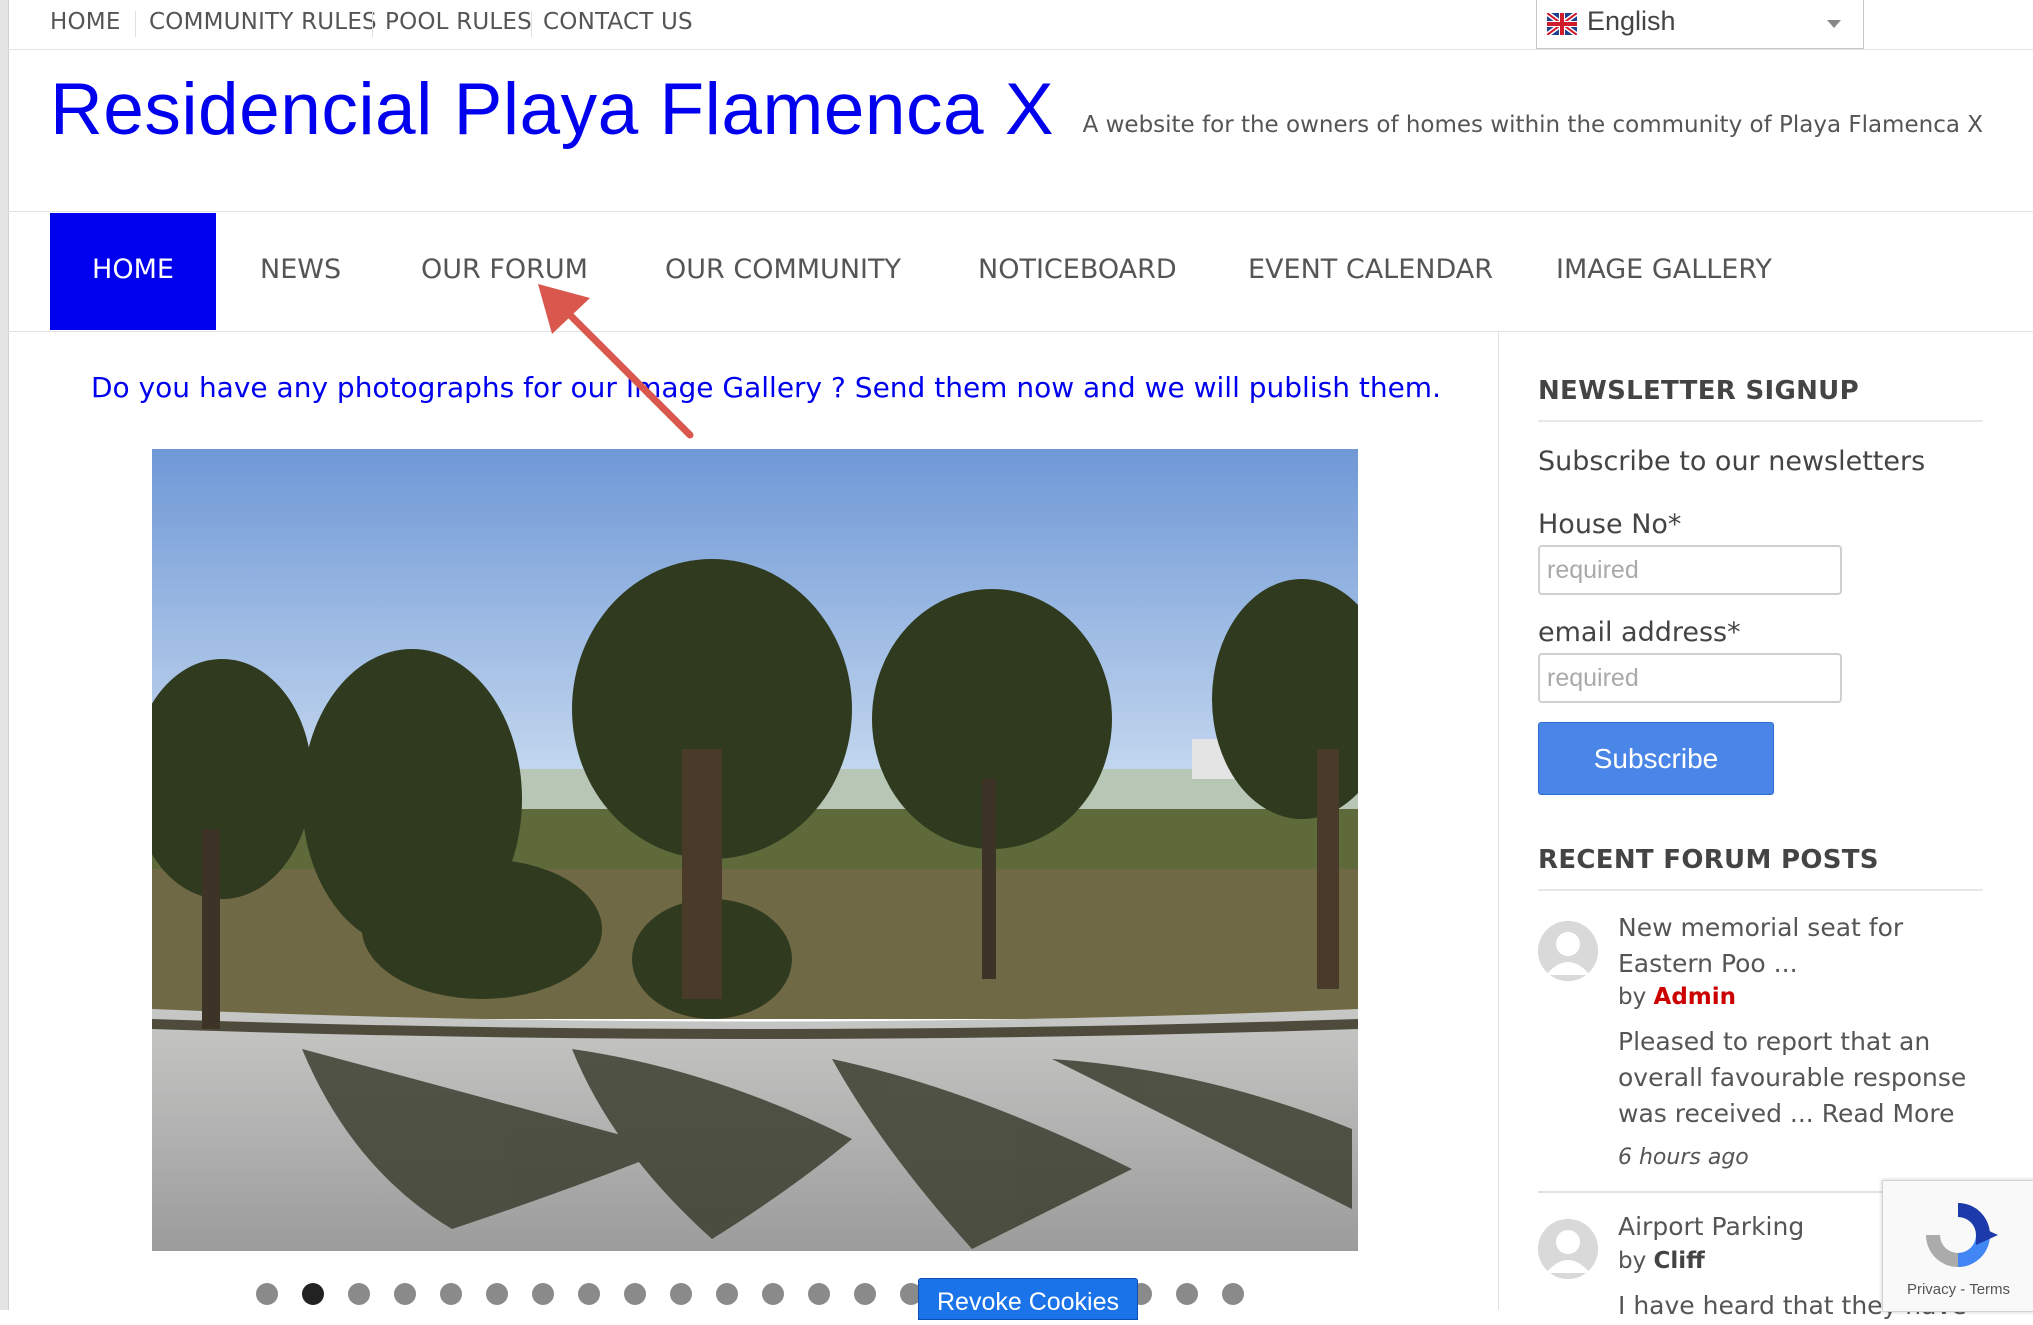 The image size is (2033, 1325). I want to click on email-placeholder: required, so click(1593, 678).